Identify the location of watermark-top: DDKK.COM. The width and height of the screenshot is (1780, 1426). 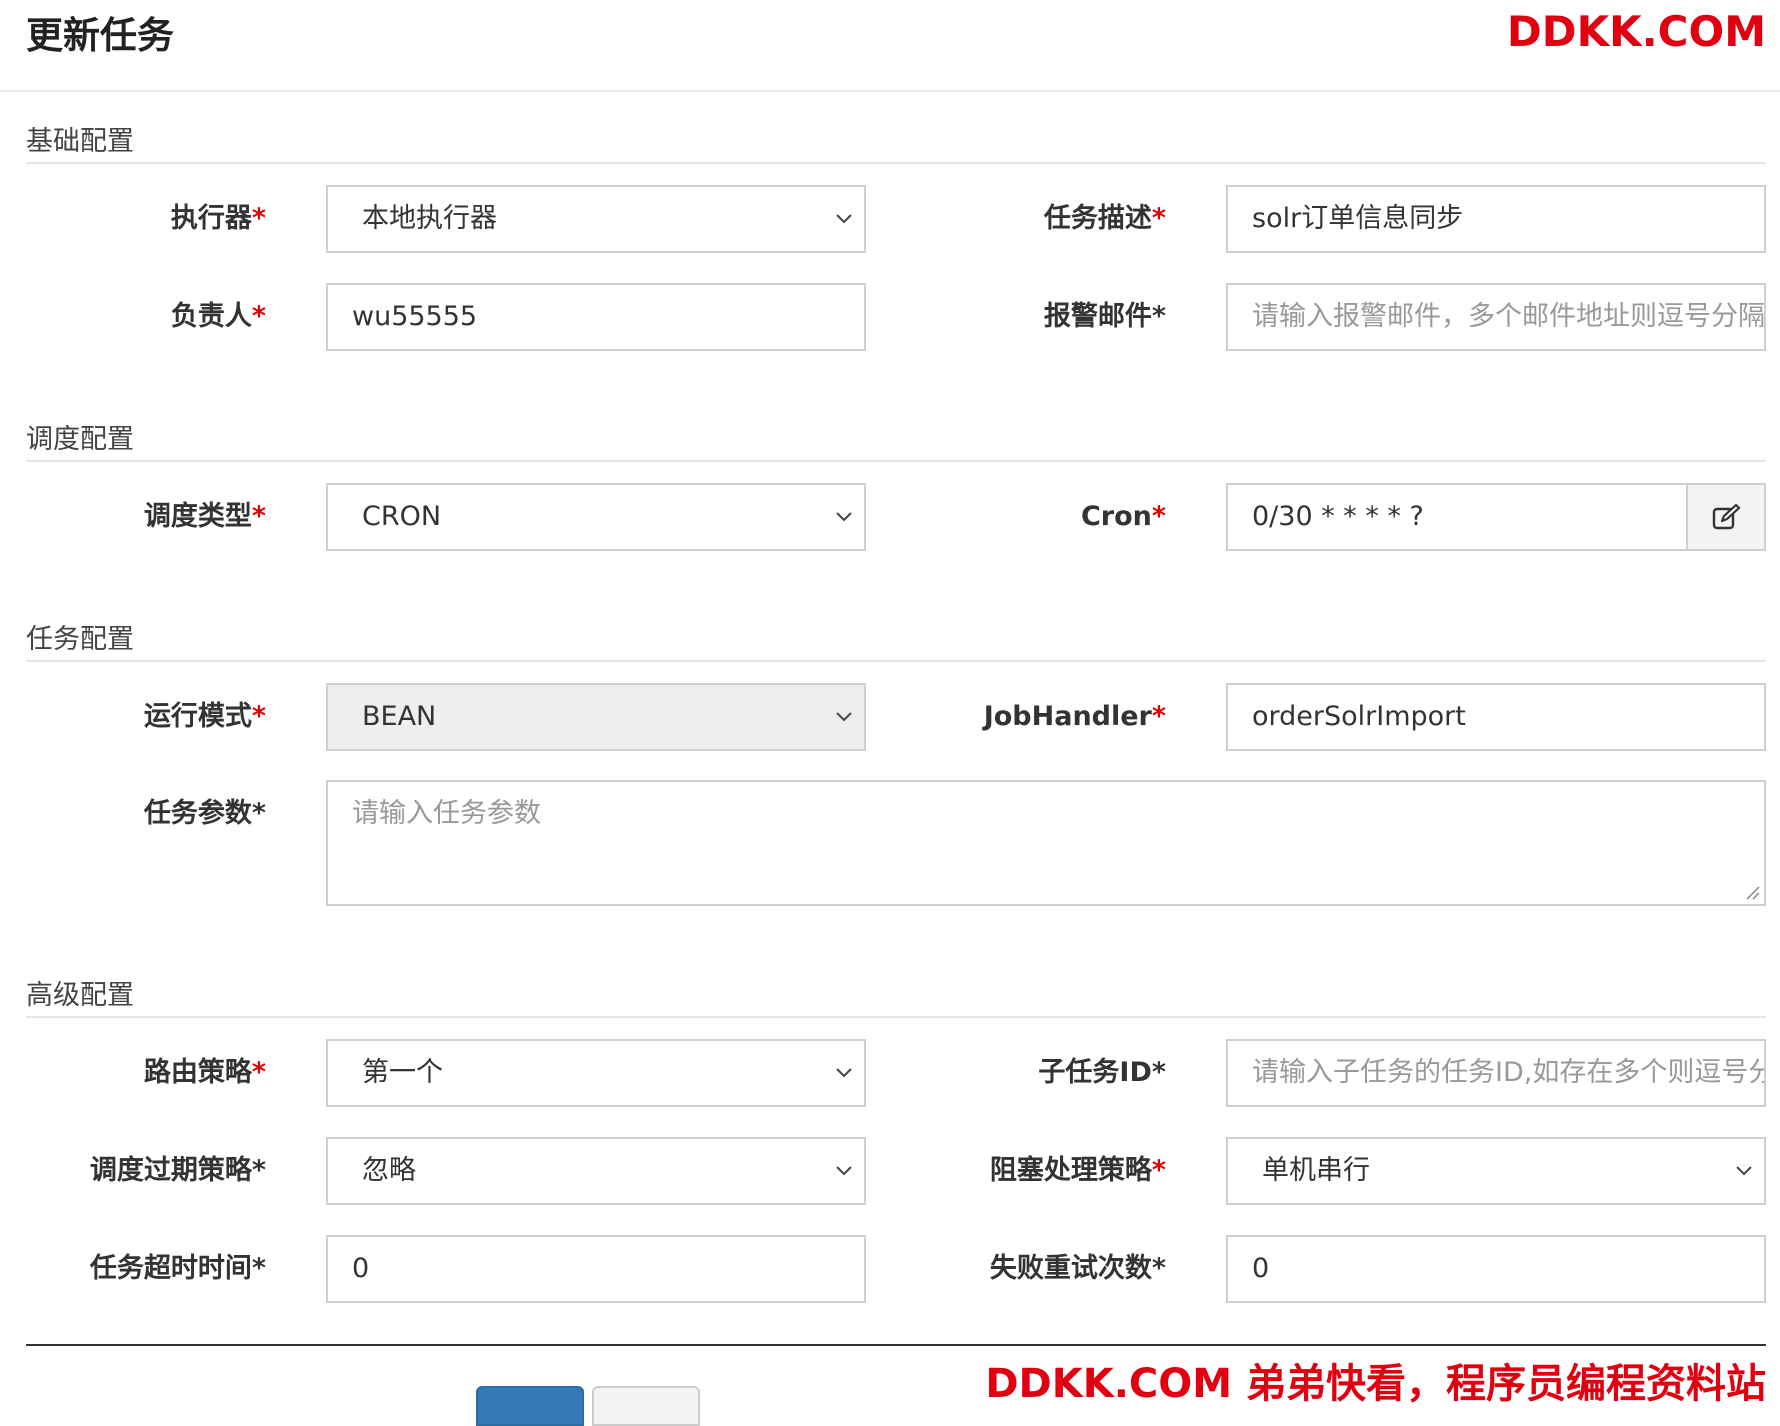
(1636, 31).